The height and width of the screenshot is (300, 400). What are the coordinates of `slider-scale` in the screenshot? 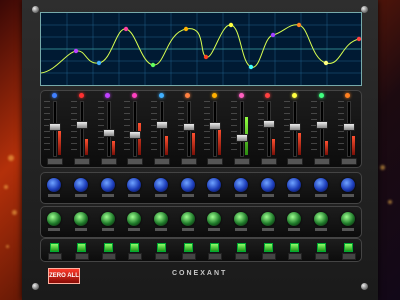 It's located at (260, 128).